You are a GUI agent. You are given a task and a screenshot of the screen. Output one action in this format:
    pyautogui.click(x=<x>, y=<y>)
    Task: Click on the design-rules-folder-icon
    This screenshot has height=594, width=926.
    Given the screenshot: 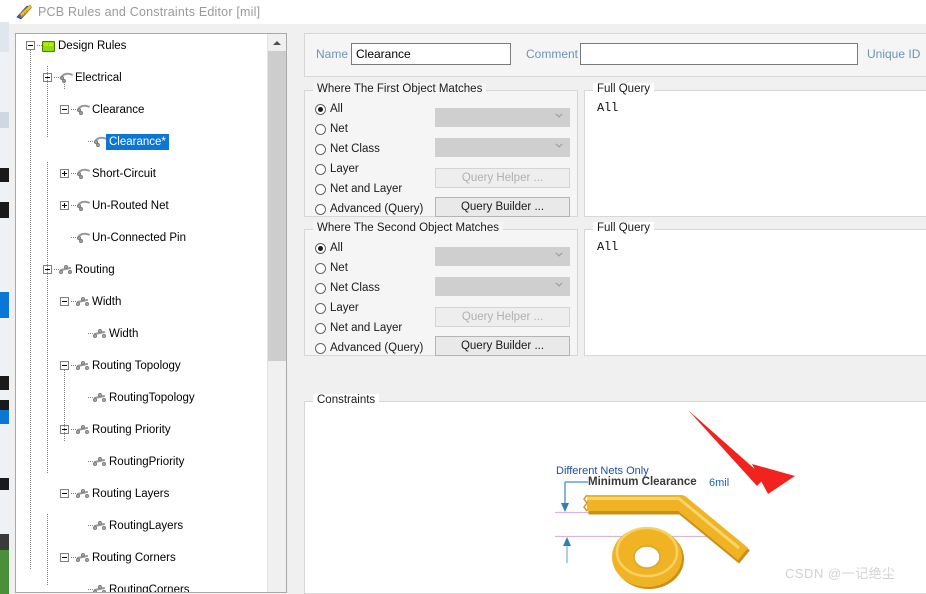 What is the action you would take?
    pyautogui.click(x=49, y=46)
    